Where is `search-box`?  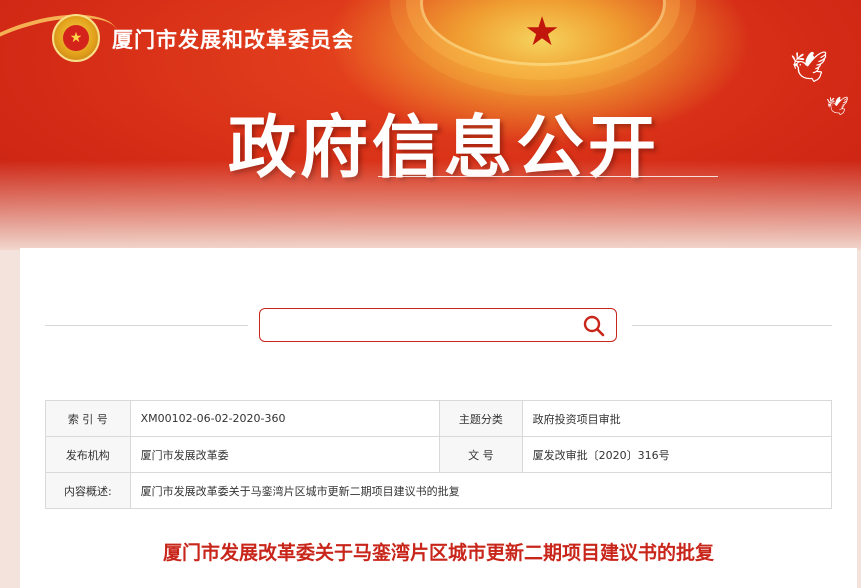
search-box is located at coordinates (438, 325).